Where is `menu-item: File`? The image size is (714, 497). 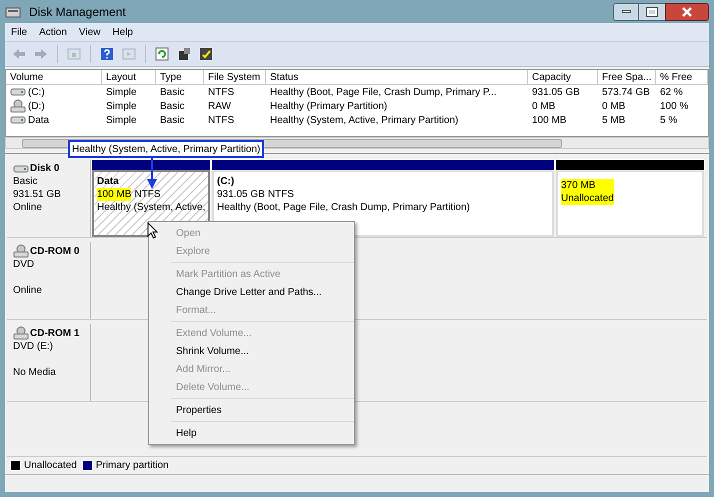
menu-item: File is located at coordinates (19, 32).